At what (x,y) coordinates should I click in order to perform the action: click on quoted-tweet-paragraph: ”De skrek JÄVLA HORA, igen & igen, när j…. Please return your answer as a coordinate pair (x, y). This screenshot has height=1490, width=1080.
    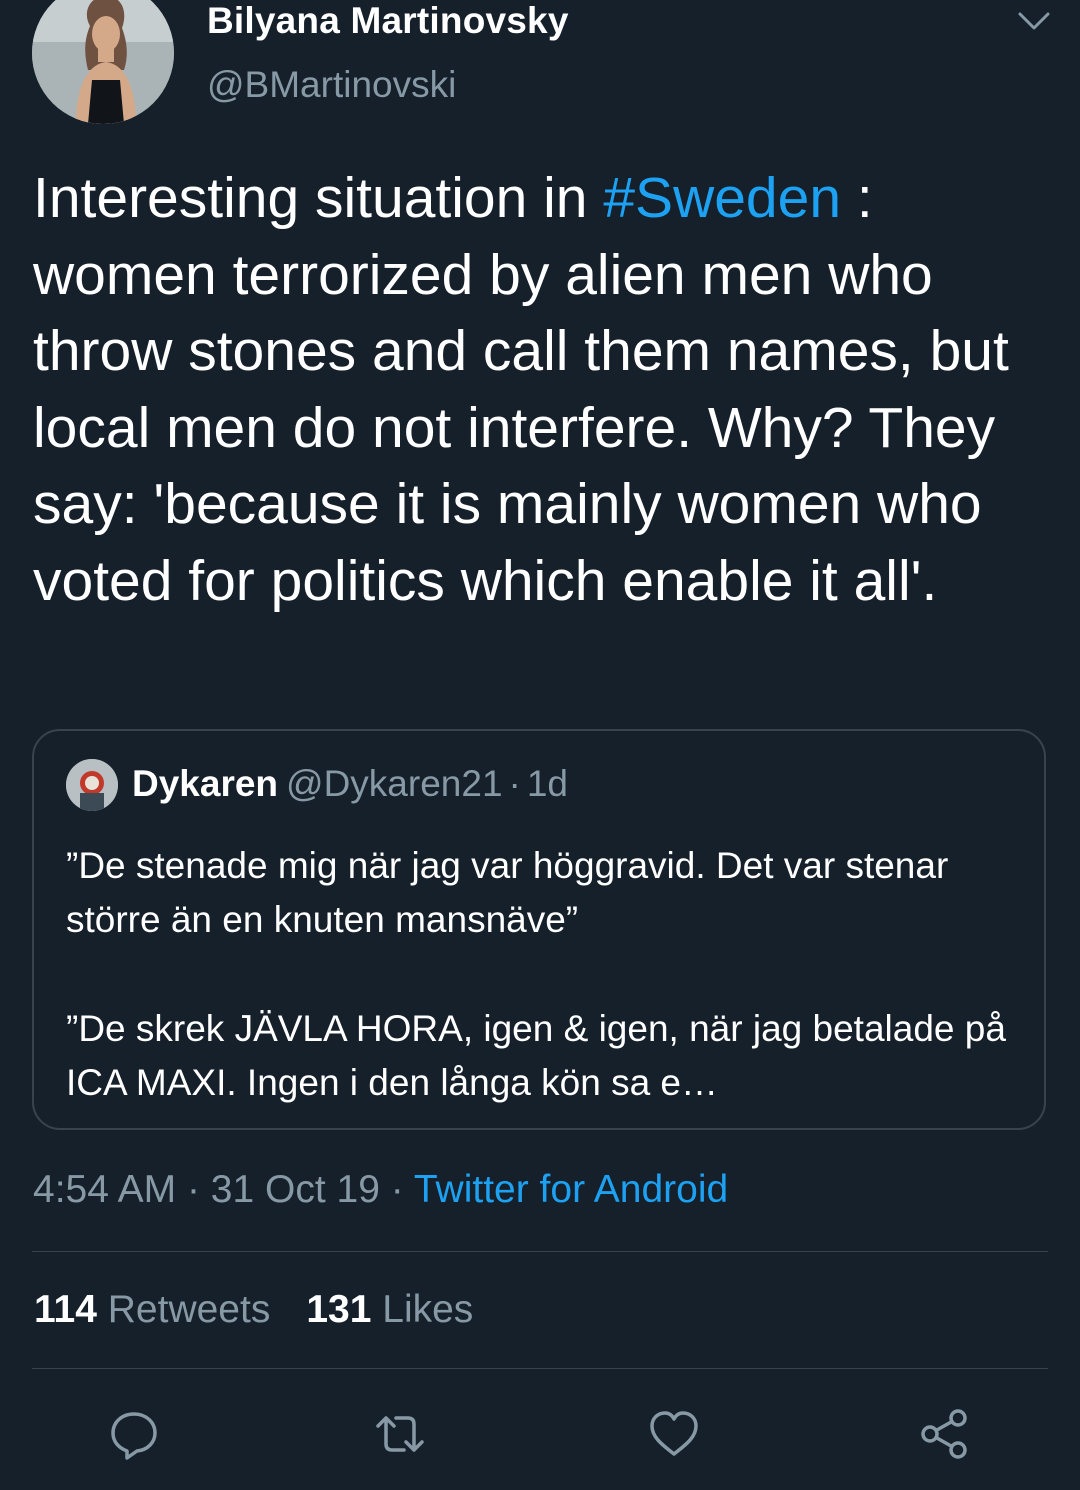
    Looking at the image, I should click on (536, 1055).